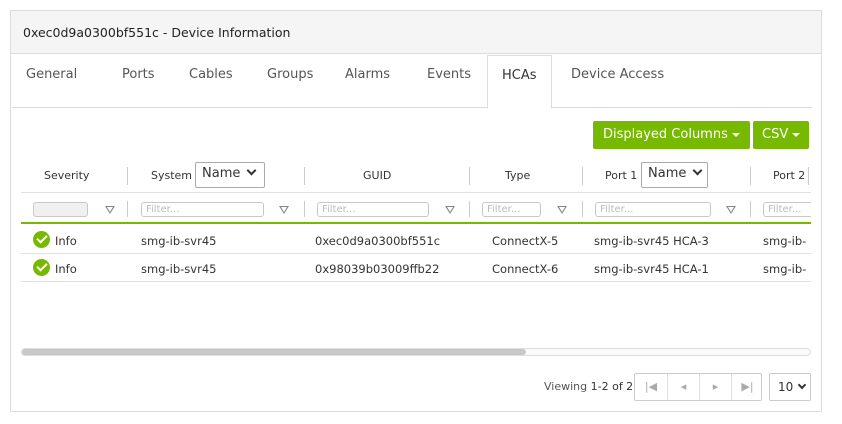 This screenshot has height=424, width=842. Describe the element at coordinates (651, 241) in the screenshot. I see `port1-cell: smg-ib-svr45 HCA-3` at that location.